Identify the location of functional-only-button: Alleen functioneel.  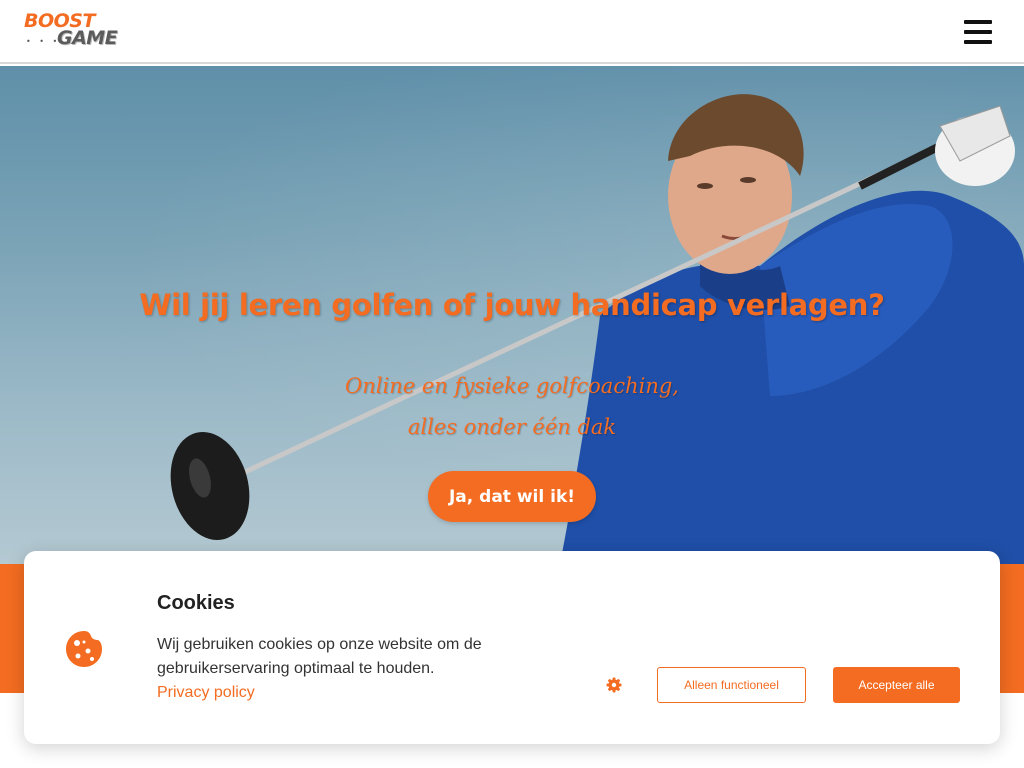
(731, 685).